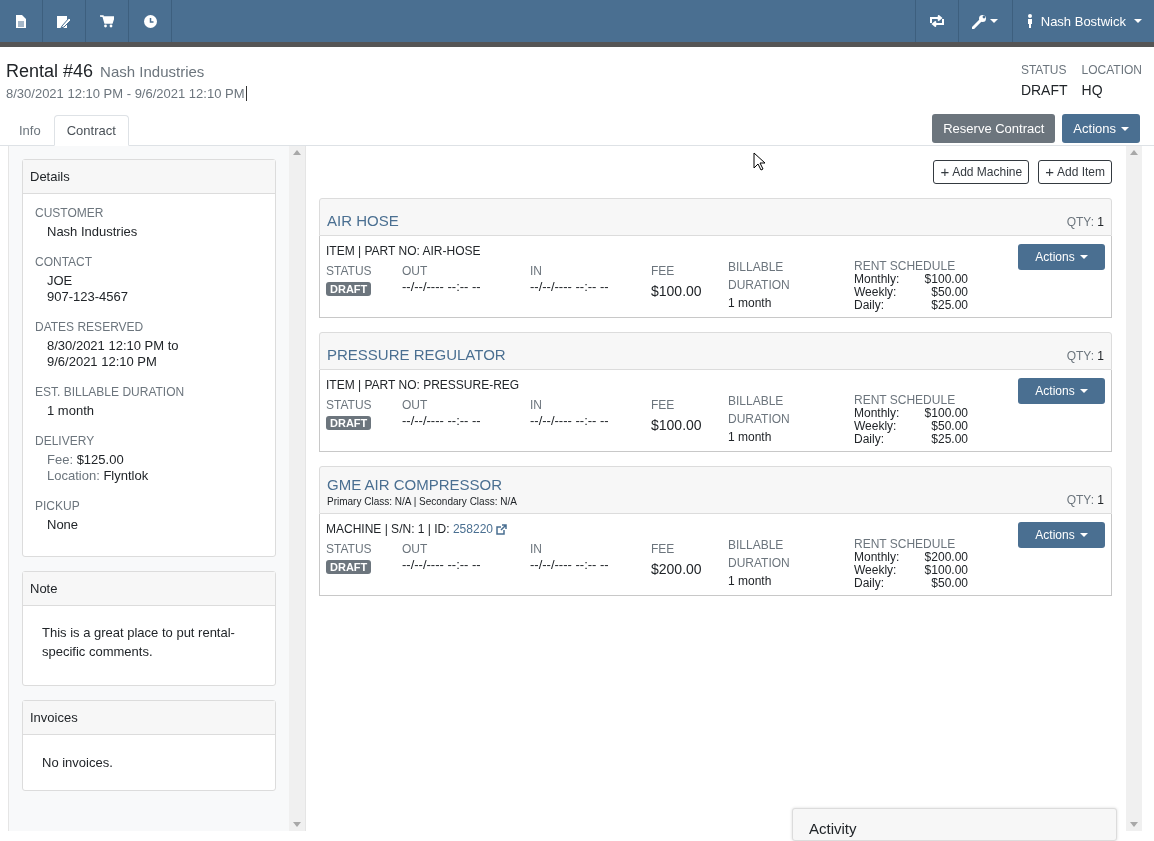 The width and height of the screenshot is (1154, 841). What do you see at coordinates (100, 459) in the screenshot?
I see `field-value: $125.00` at bounding box center [100, 459].